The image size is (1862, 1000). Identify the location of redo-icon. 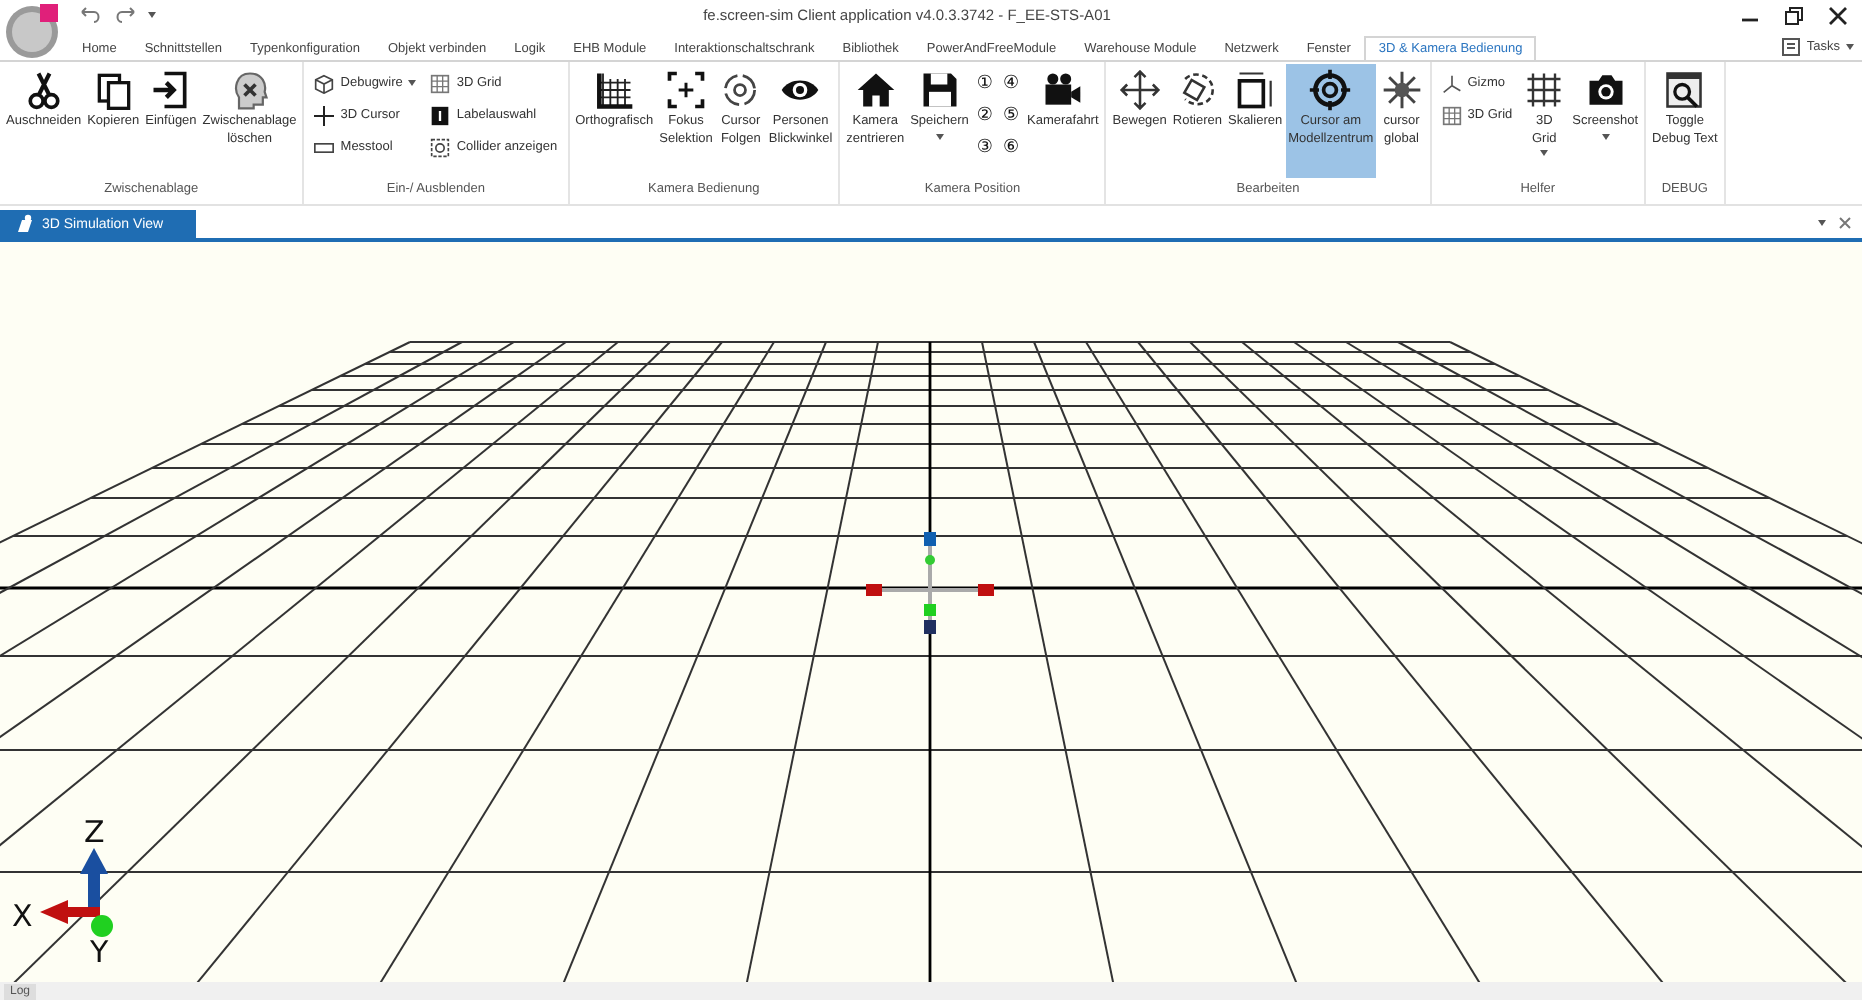
(126, 15).